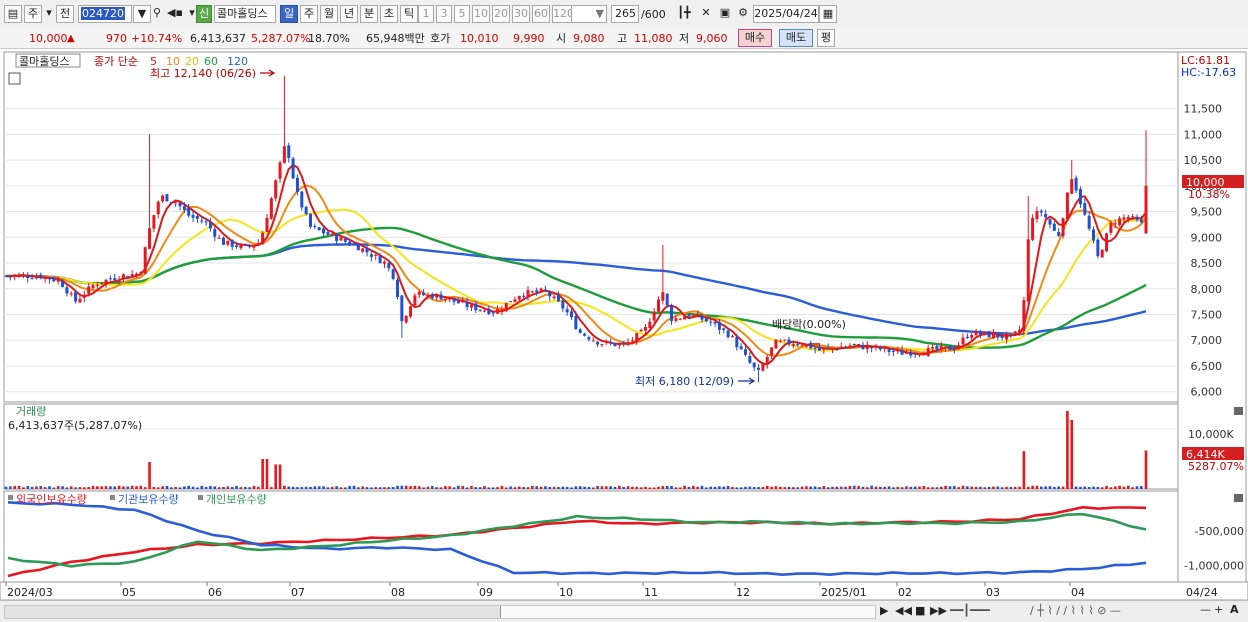 This screenshot has height=622, width=1248. Describe the element at coordinates (938, 610) in the screenshot. I see `fast-forward-icon: ▶▶` at that location.